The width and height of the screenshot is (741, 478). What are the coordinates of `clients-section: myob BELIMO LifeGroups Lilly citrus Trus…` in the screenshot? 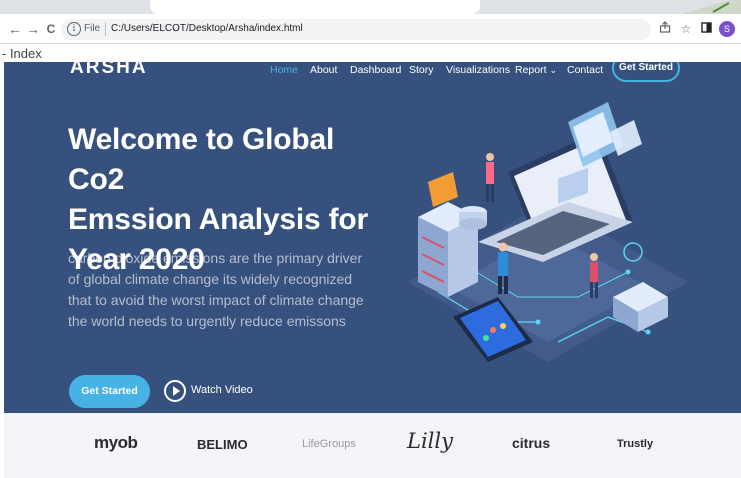 It's located at (372, 445).